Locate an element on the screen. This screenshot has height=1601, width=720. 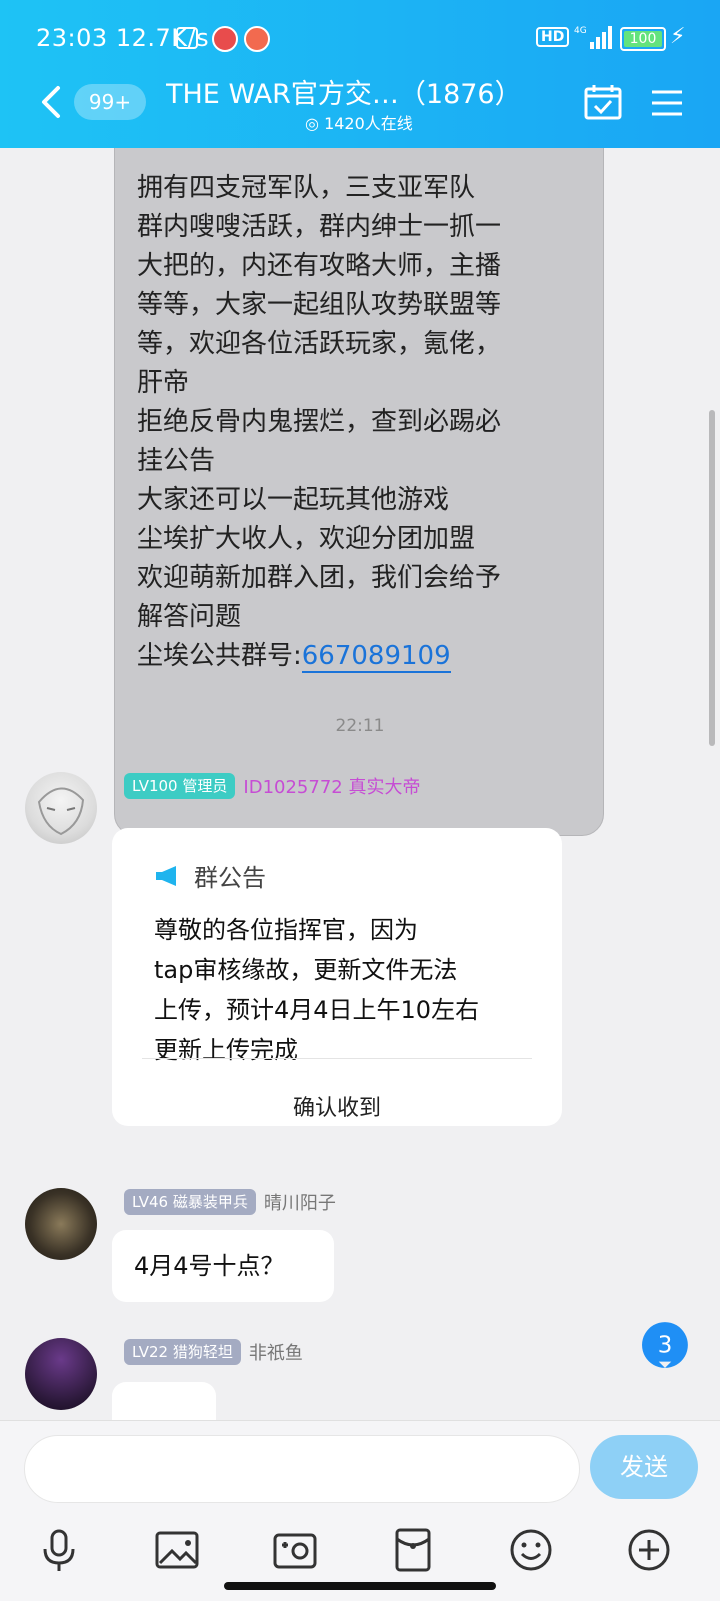
network-type: 4G is located at coordinates (580, 31).